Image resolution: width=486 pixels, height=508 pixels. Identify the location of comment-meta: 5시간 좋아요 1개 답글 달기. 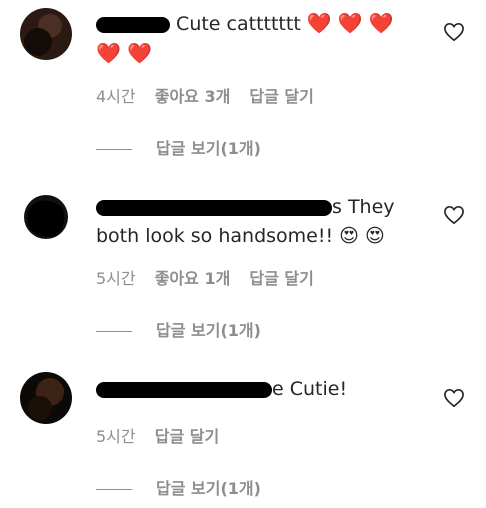
(212, 277).